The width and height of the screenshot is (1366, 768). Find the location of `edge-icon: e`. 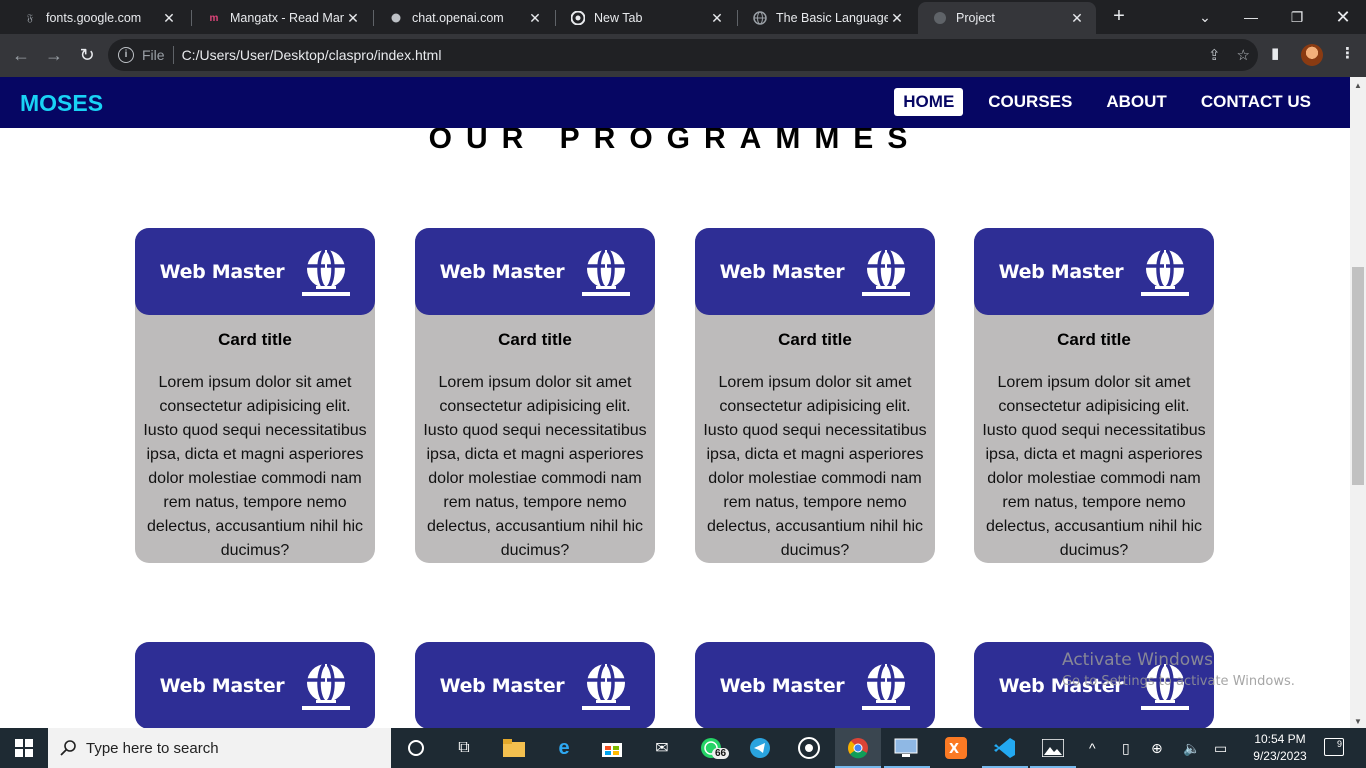

edge-icon: e is located at coordinates (564, 748).